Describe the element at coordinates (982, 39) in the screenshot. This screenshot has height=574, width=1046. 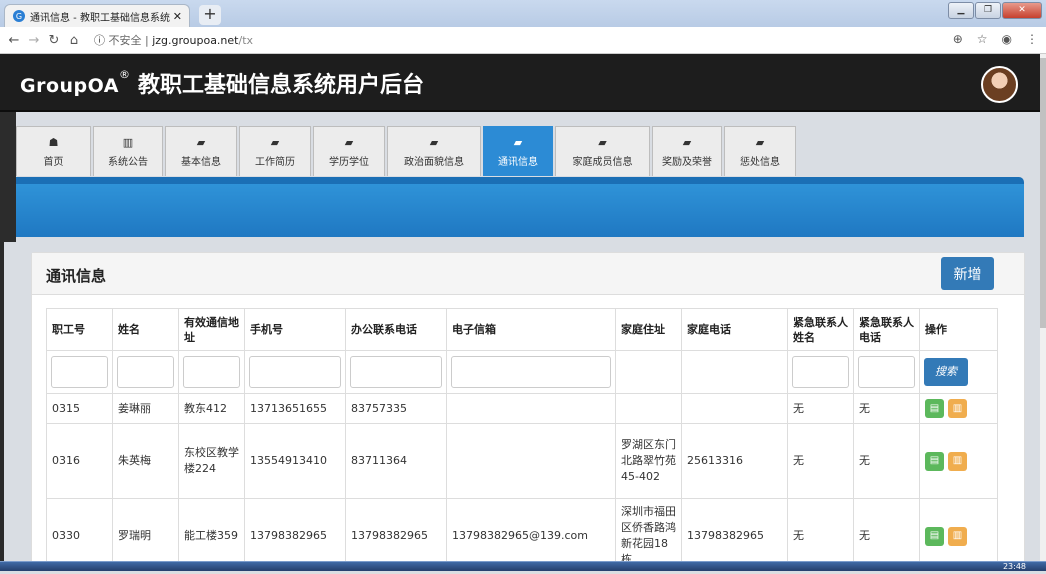
I see `bookmark-star-icon: ☆` at that location.